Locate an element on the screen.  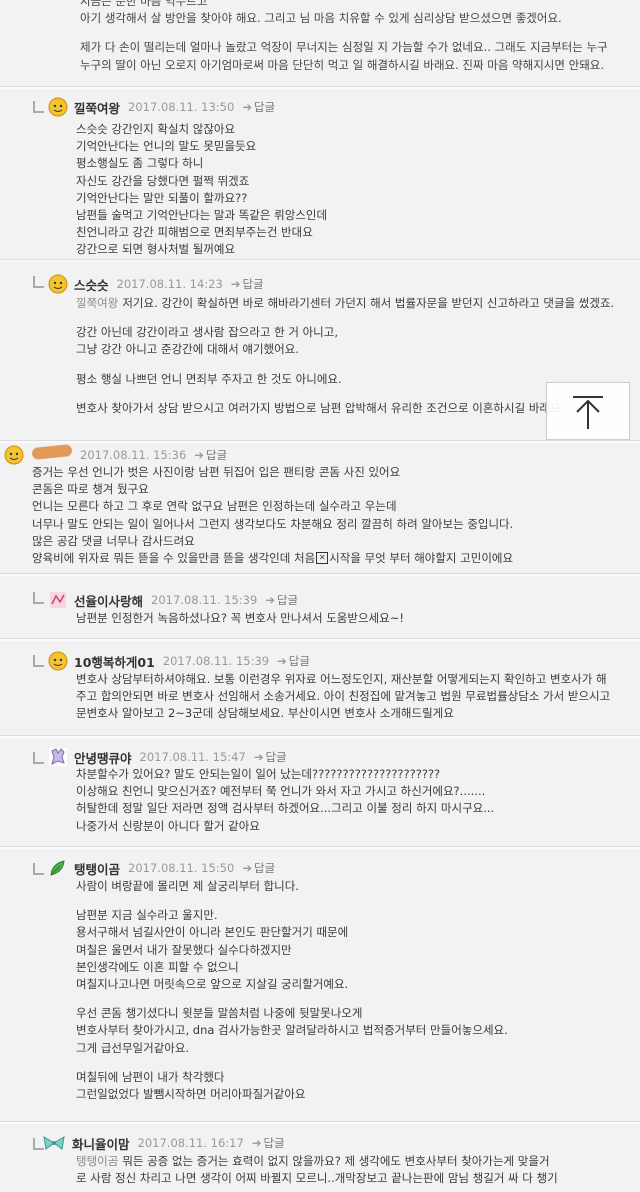
comment-author: 스슷슷 is located at coordinates (91, 284).